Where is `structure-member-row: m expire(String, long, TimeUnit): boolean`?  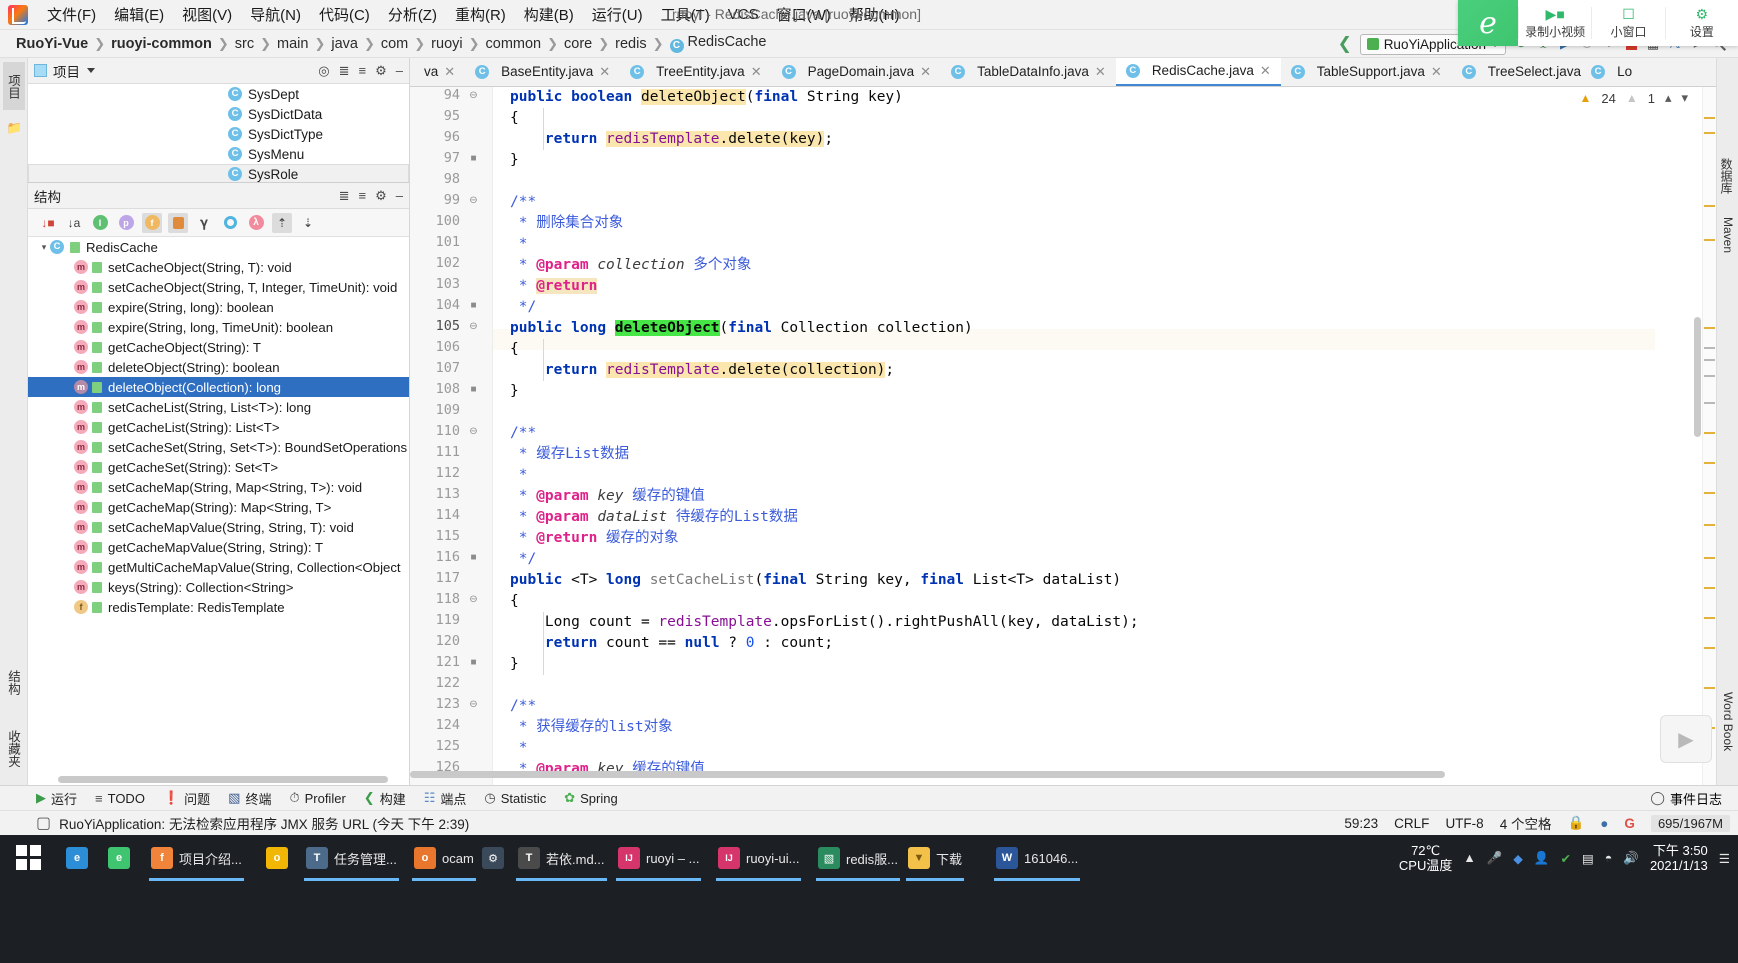 structure-member-row: m expire(String, long, TimeUnit): boolean is located at coordinates (218, 327).